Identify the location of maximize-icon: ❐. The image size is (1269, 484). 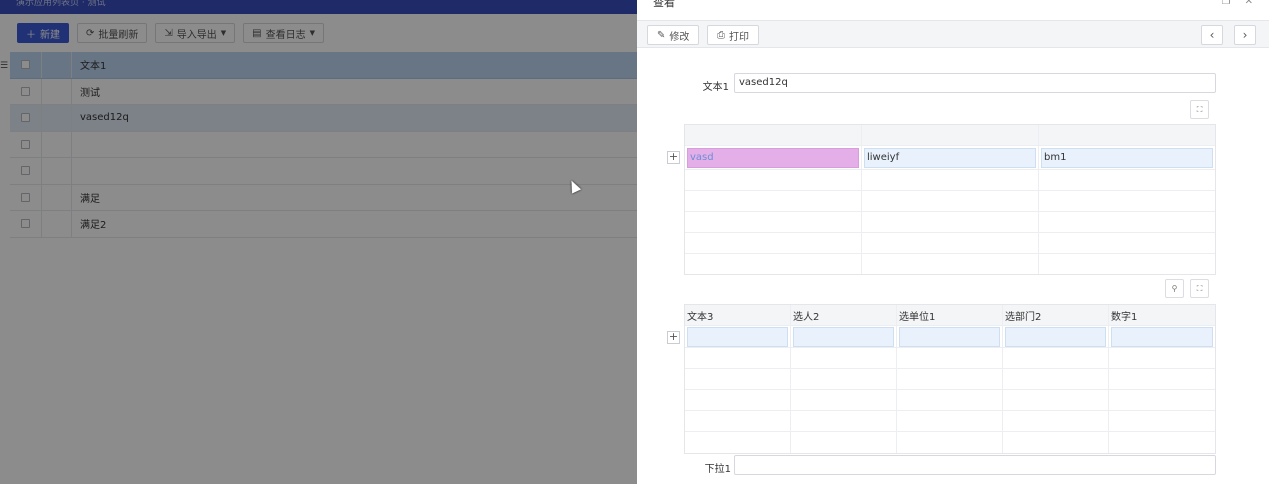
(1226, 3).